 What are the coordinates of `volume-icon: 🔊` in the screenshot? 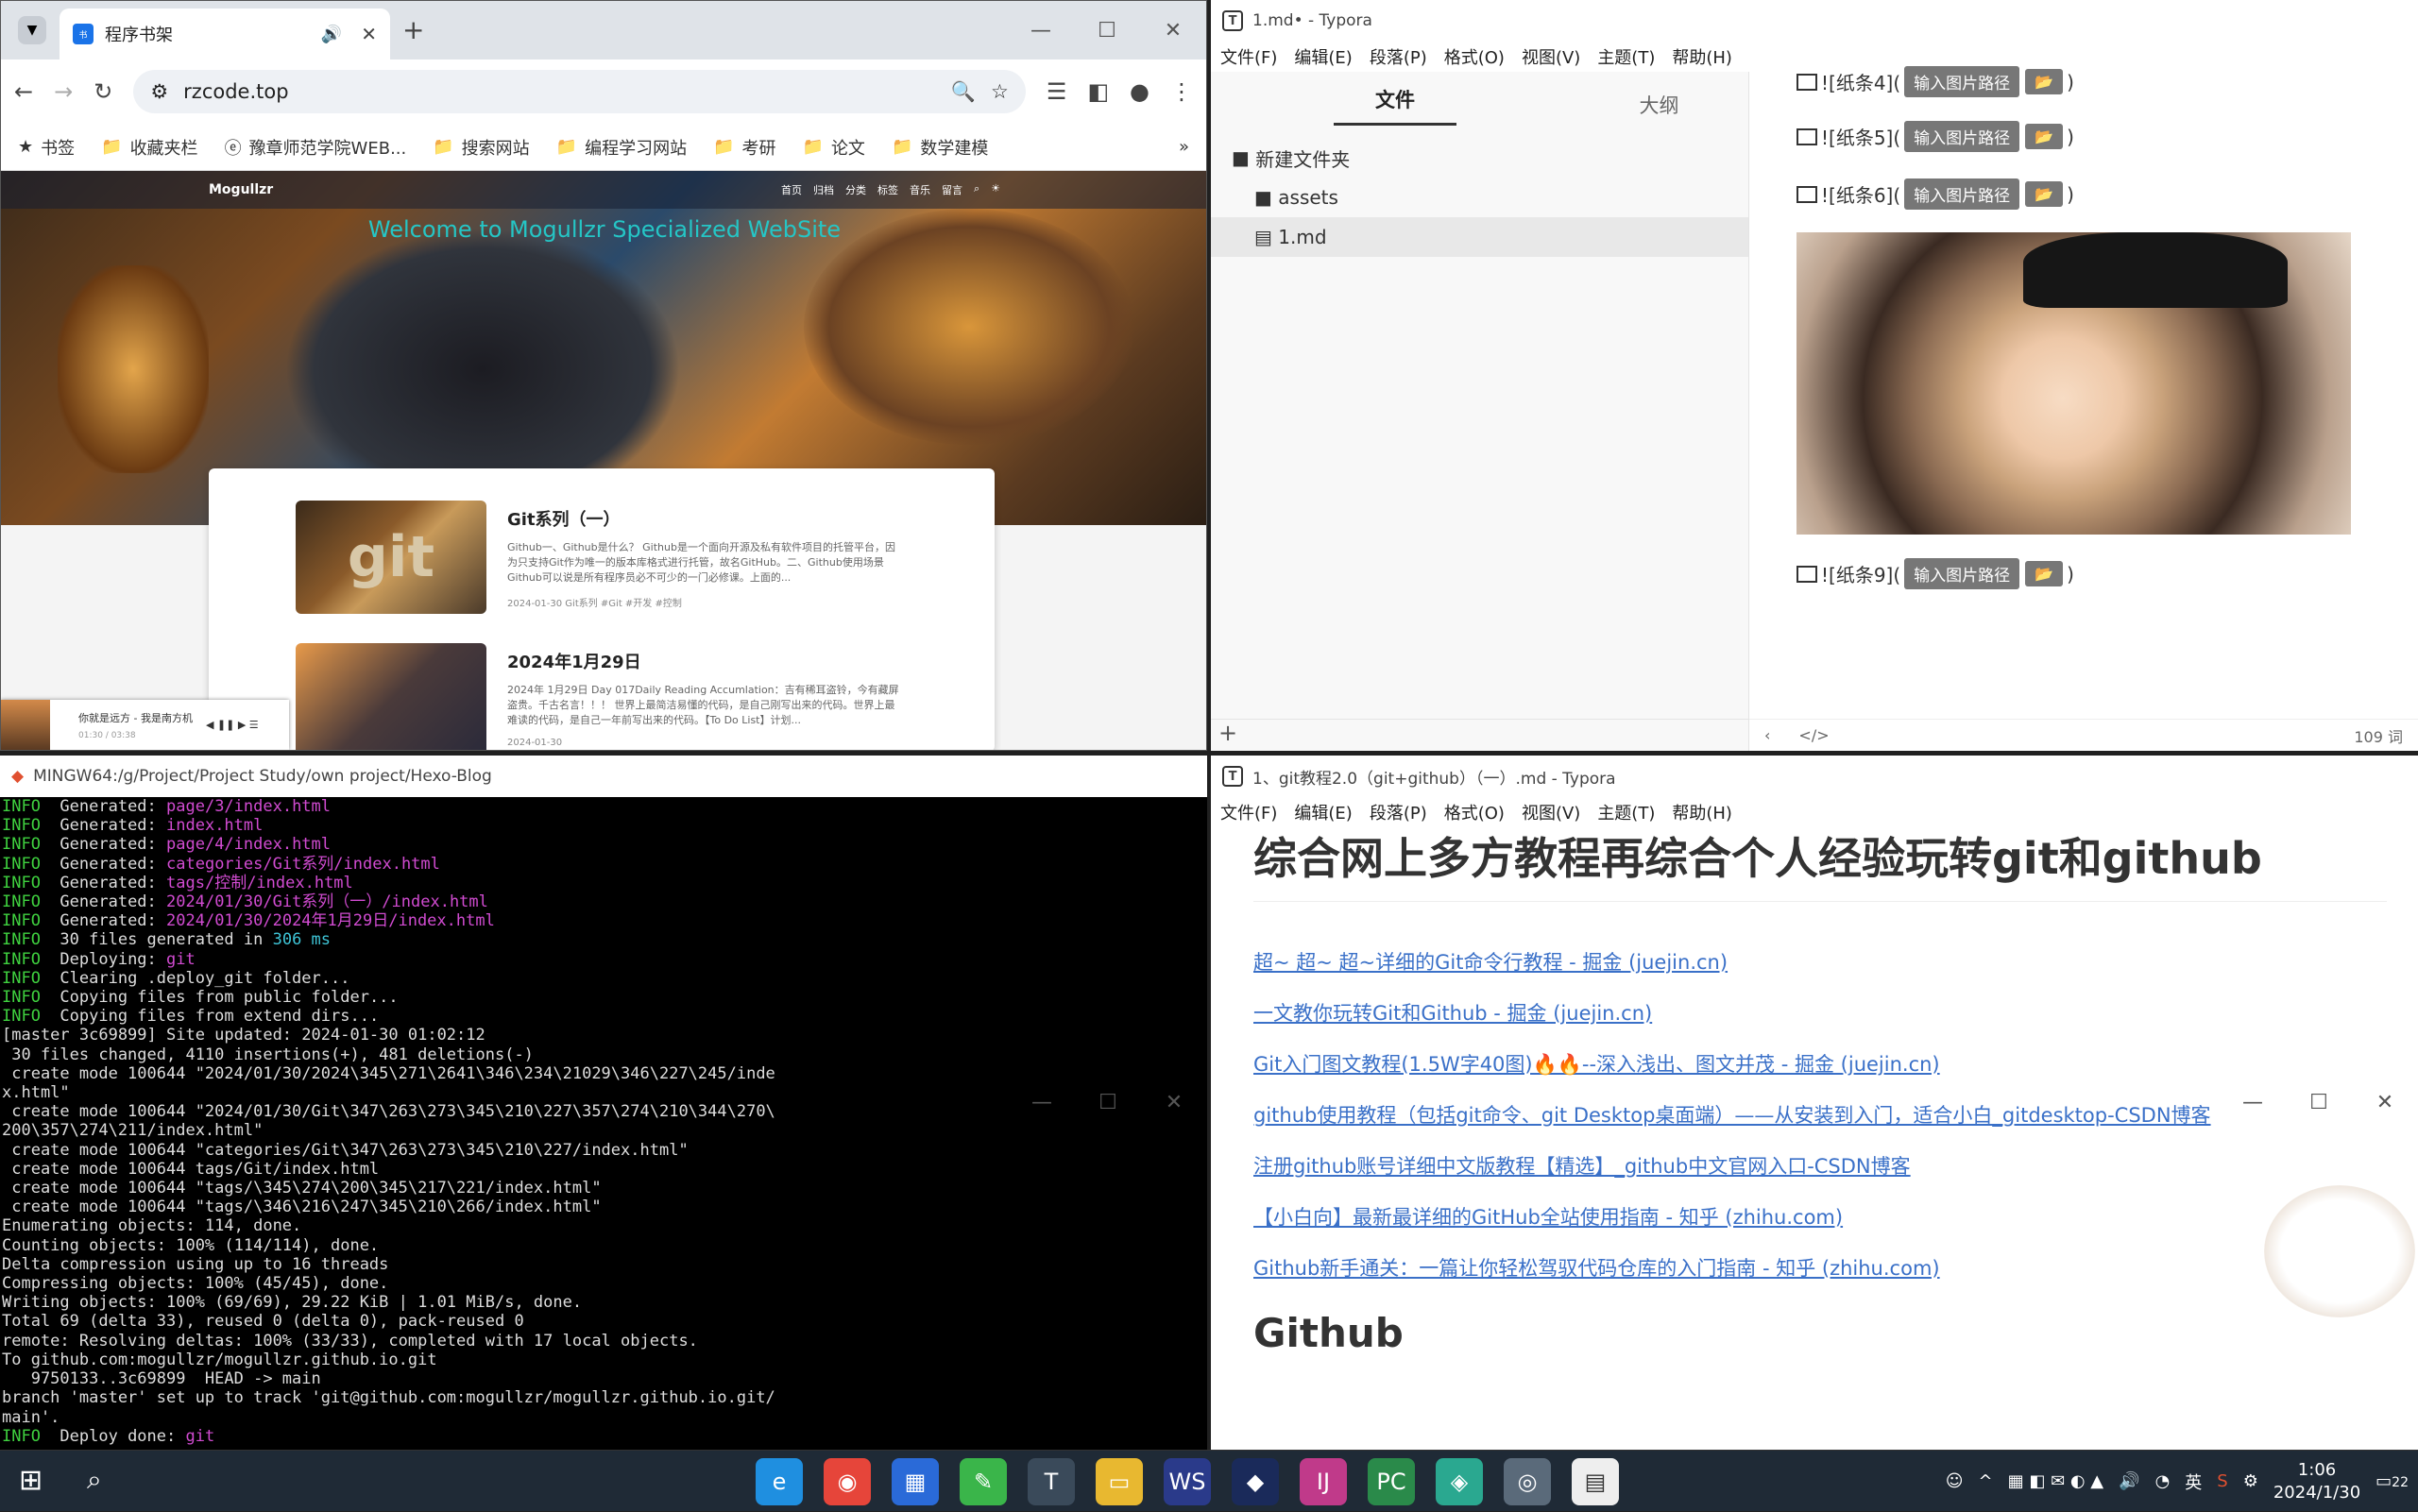 It's located at (2129, 1481).